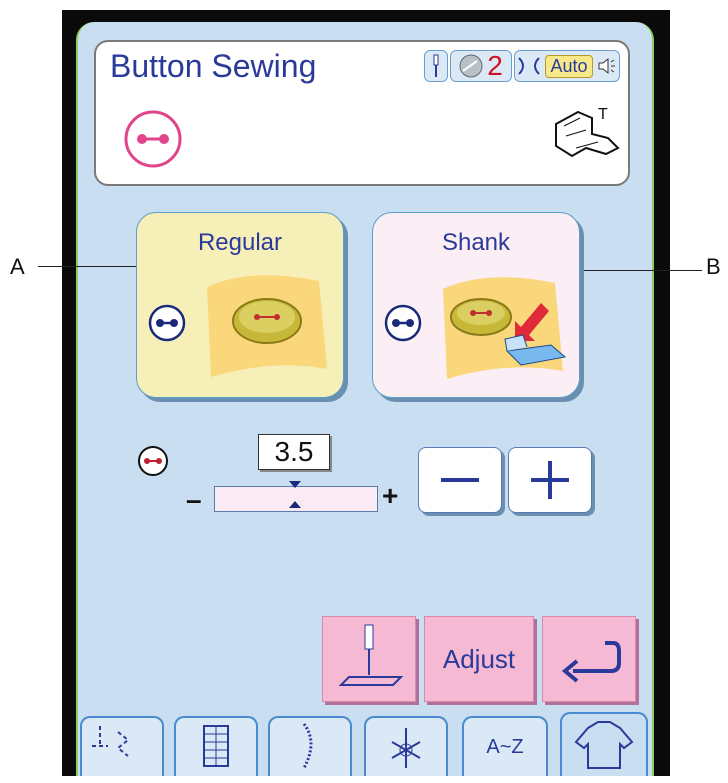 This screenshot has height=783, width=728. I want to click on slider-marker-bottom, so click(295, 504).